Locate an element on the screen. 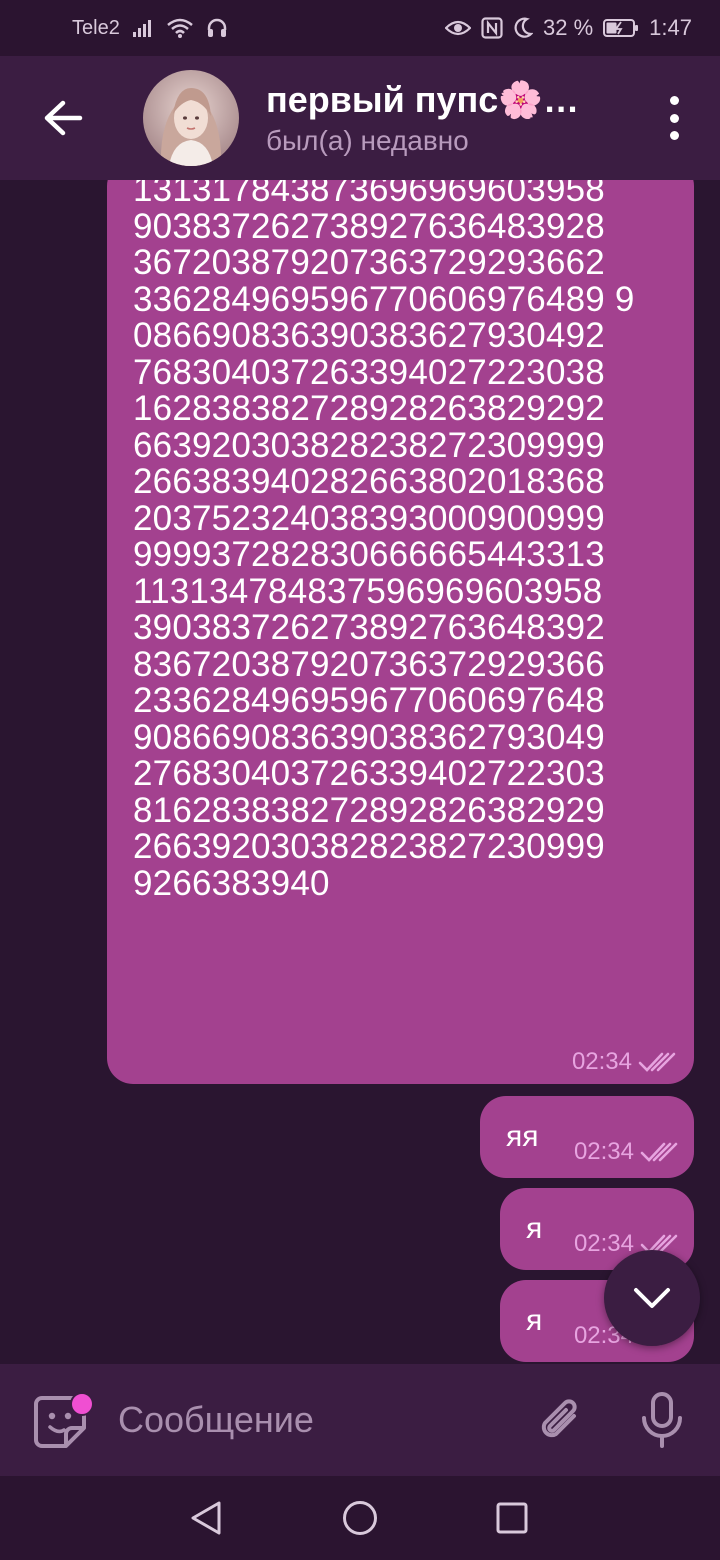 The width and height of the screenshot is (720, 1560). nav-home-icon is located at coordinates (360, 1518).